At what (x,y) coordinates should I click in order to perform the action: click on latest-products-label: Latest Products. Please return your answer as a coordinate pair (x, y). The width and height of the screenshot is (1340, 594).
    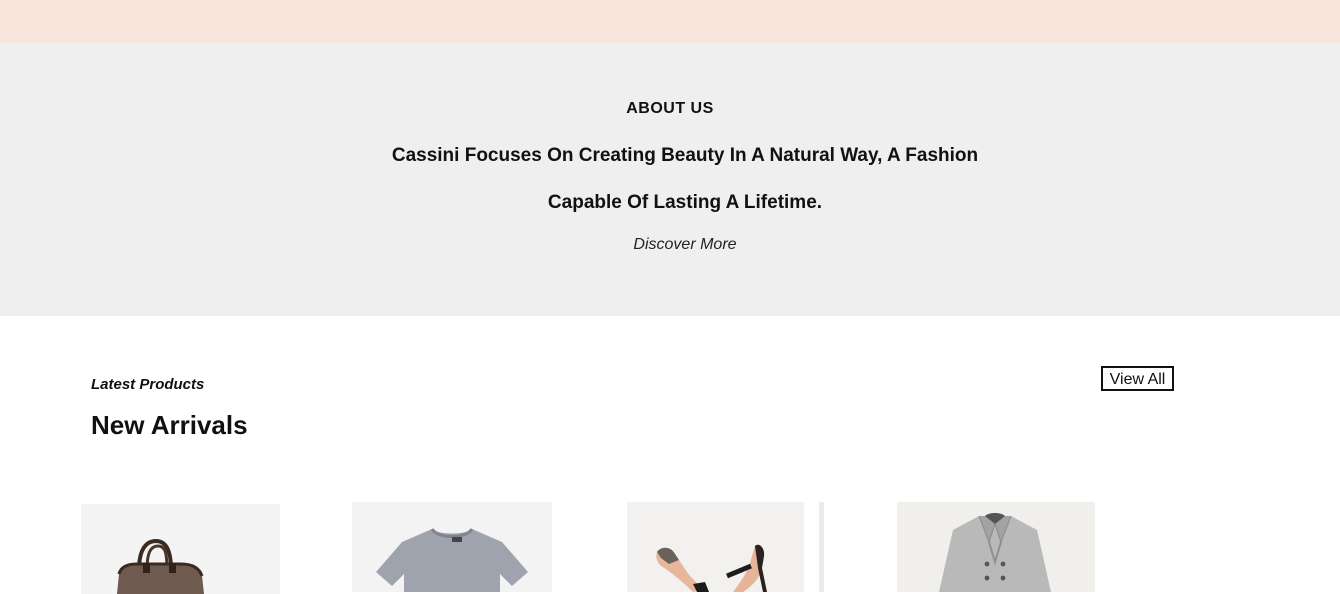
    Looking at the image, I should click on (148, 384).